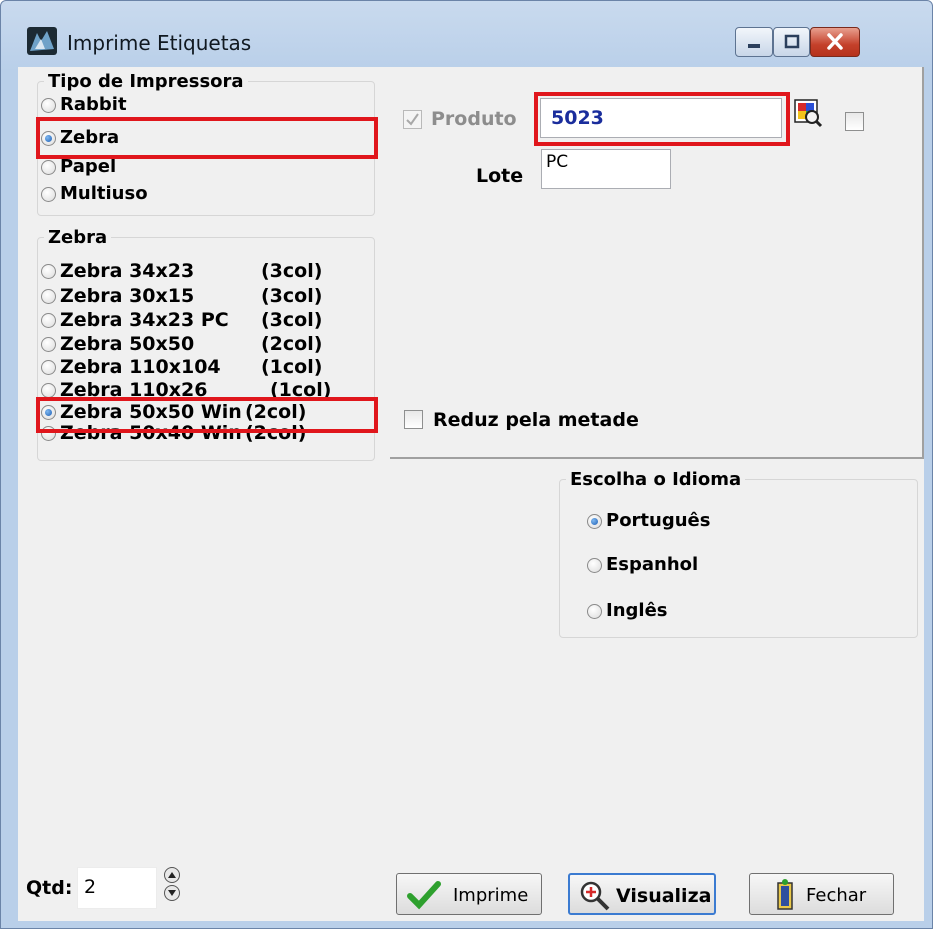 The height and width of the screenshot is (929, 933). What do you see at coordinates (754, 46) in the screenshot?
I see `minimize-icon` at bounding box center [754, 46].